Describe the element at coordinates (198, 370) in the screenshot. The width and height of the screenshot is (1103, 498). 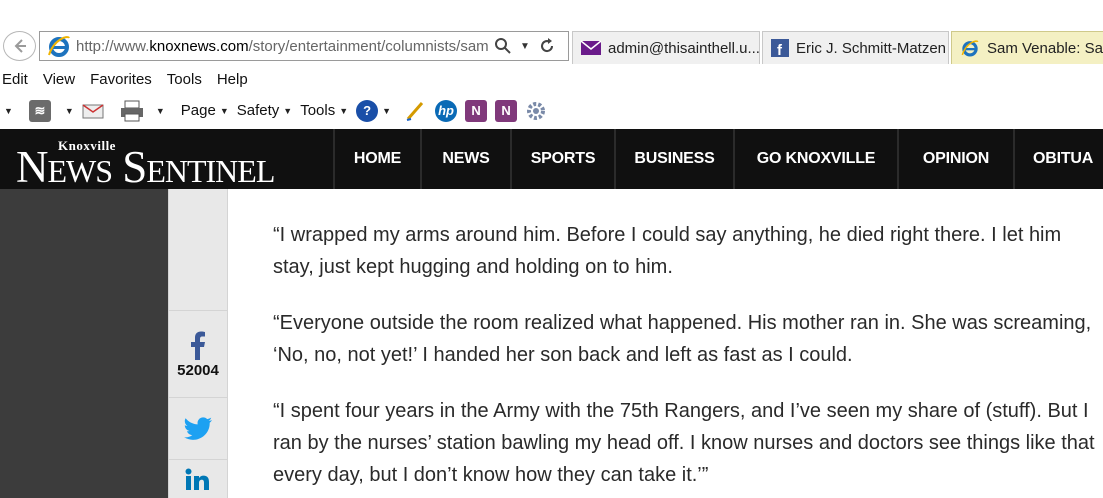
I see `facebook-share-count: 52004` at that location.